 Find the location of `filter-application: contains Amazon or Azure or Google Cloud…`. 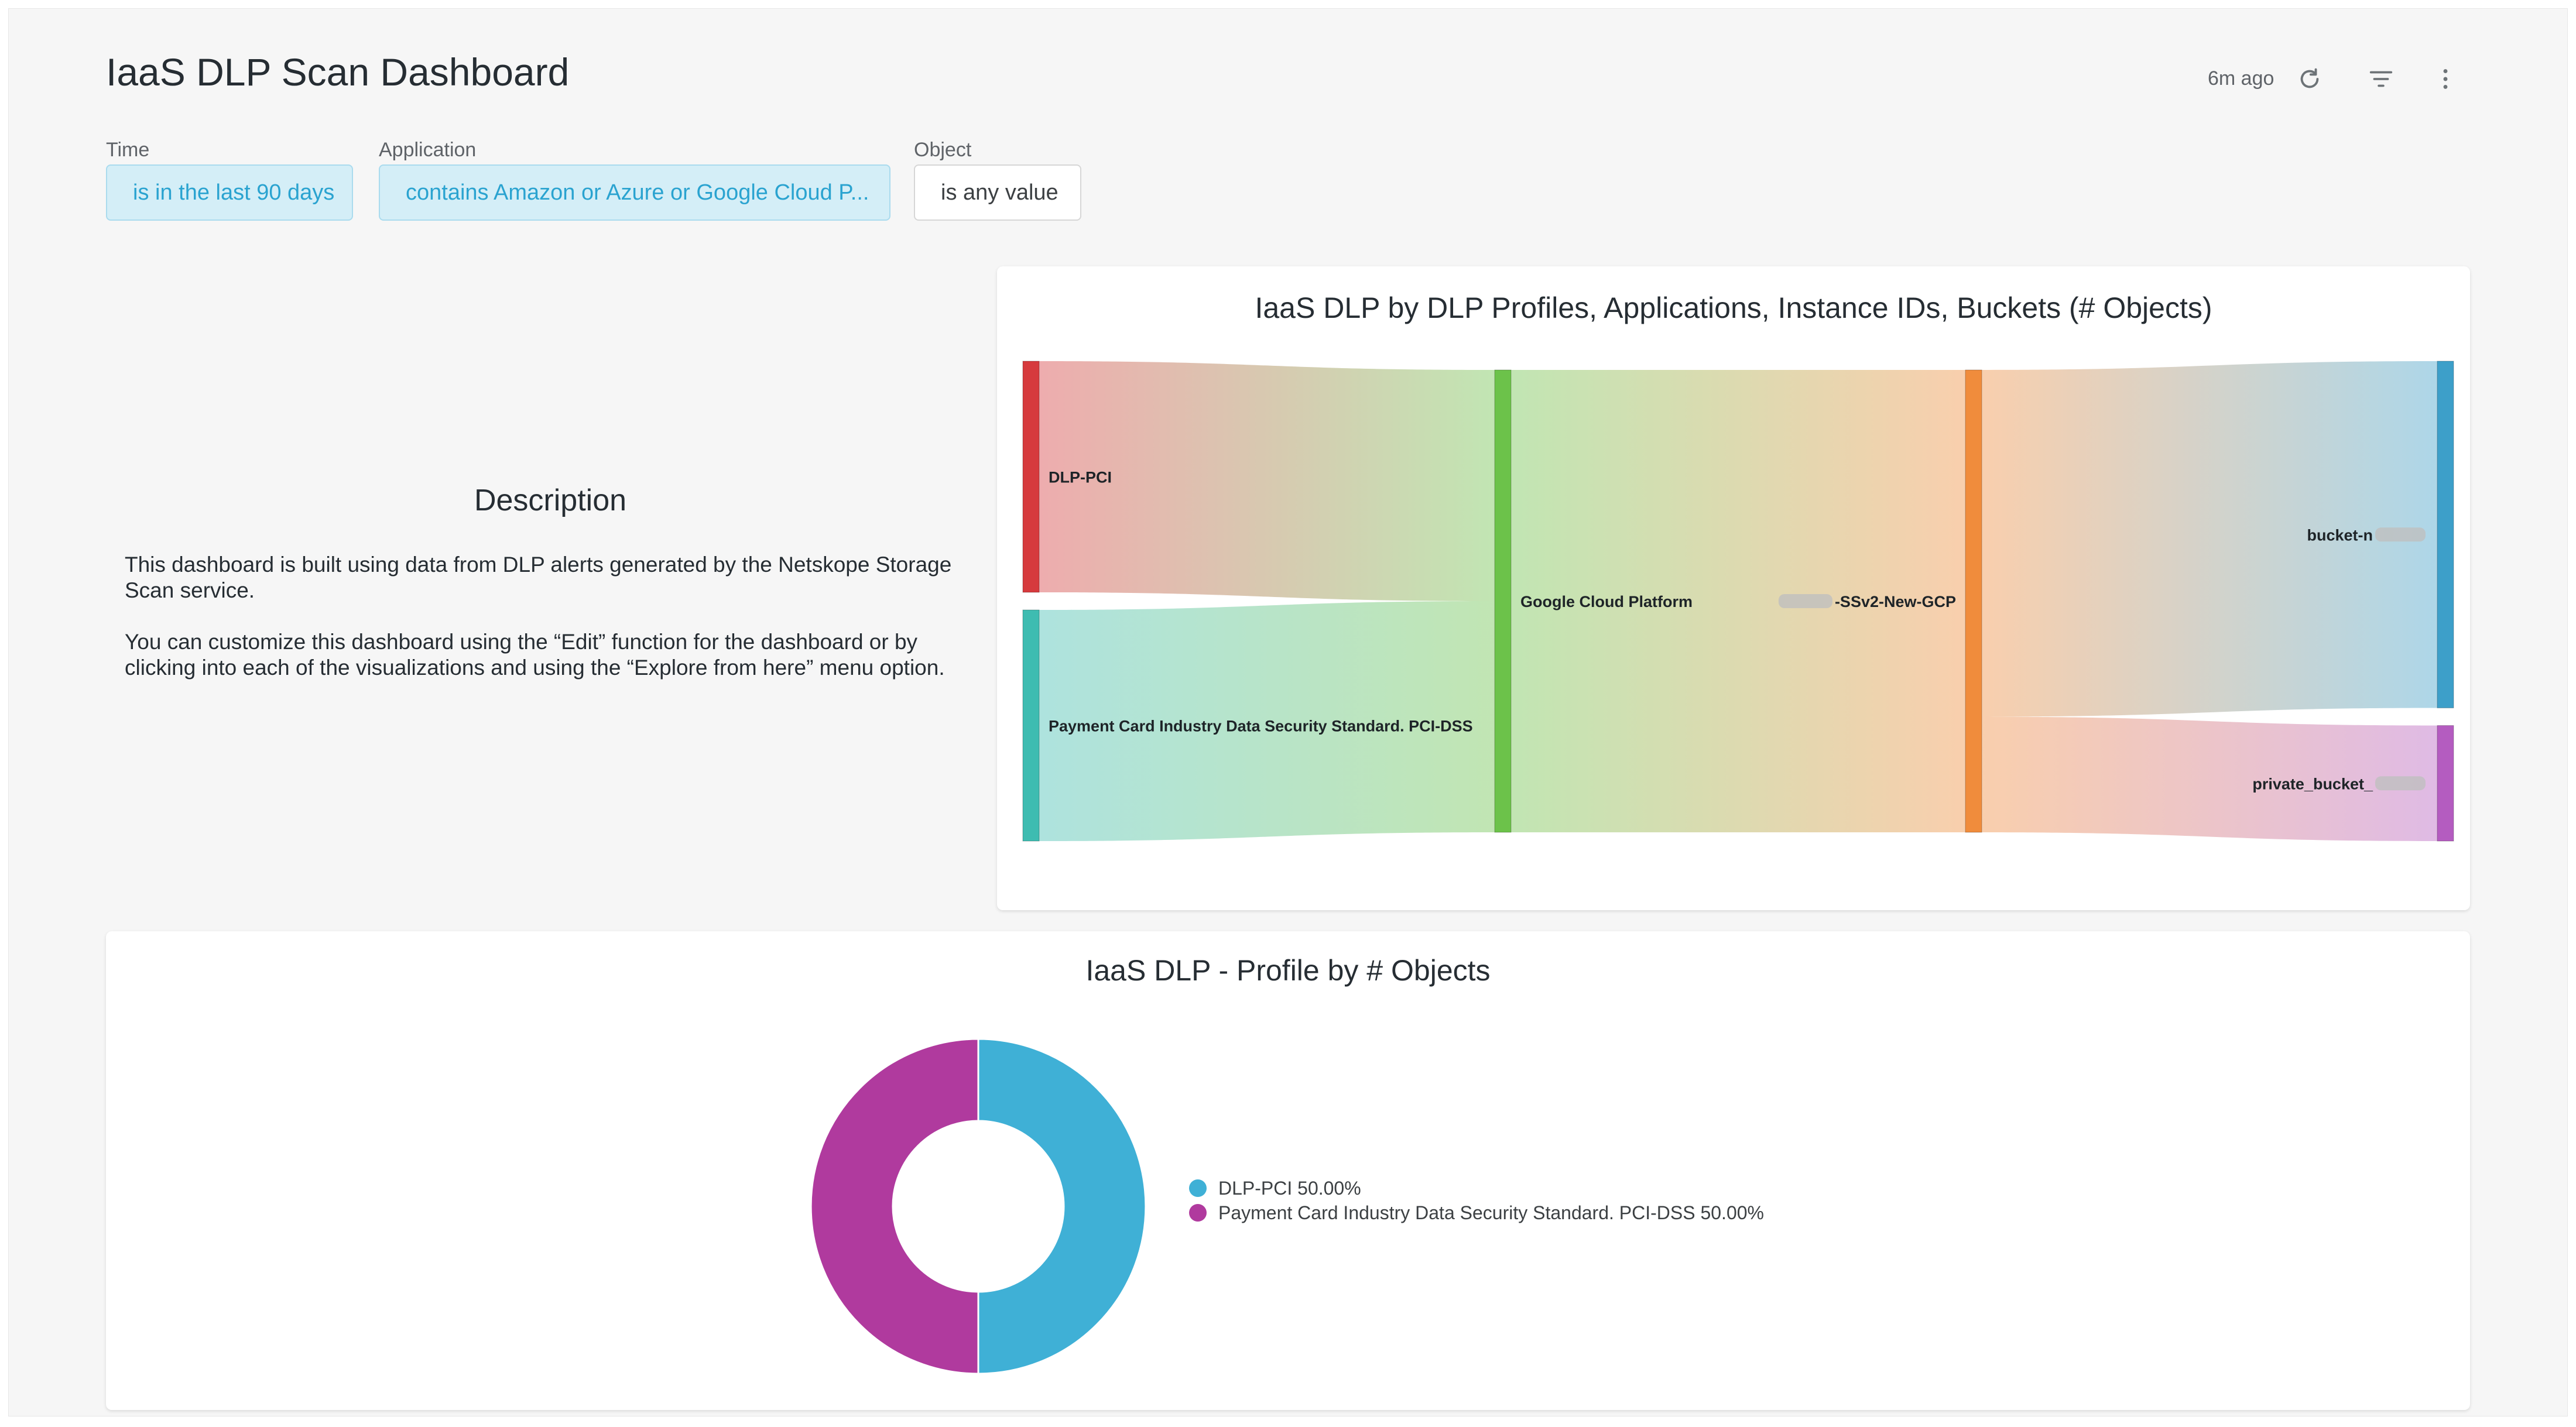

filter-application: contains Amazon or Azure or Google Cloud… is located at coordinates (634, 192).